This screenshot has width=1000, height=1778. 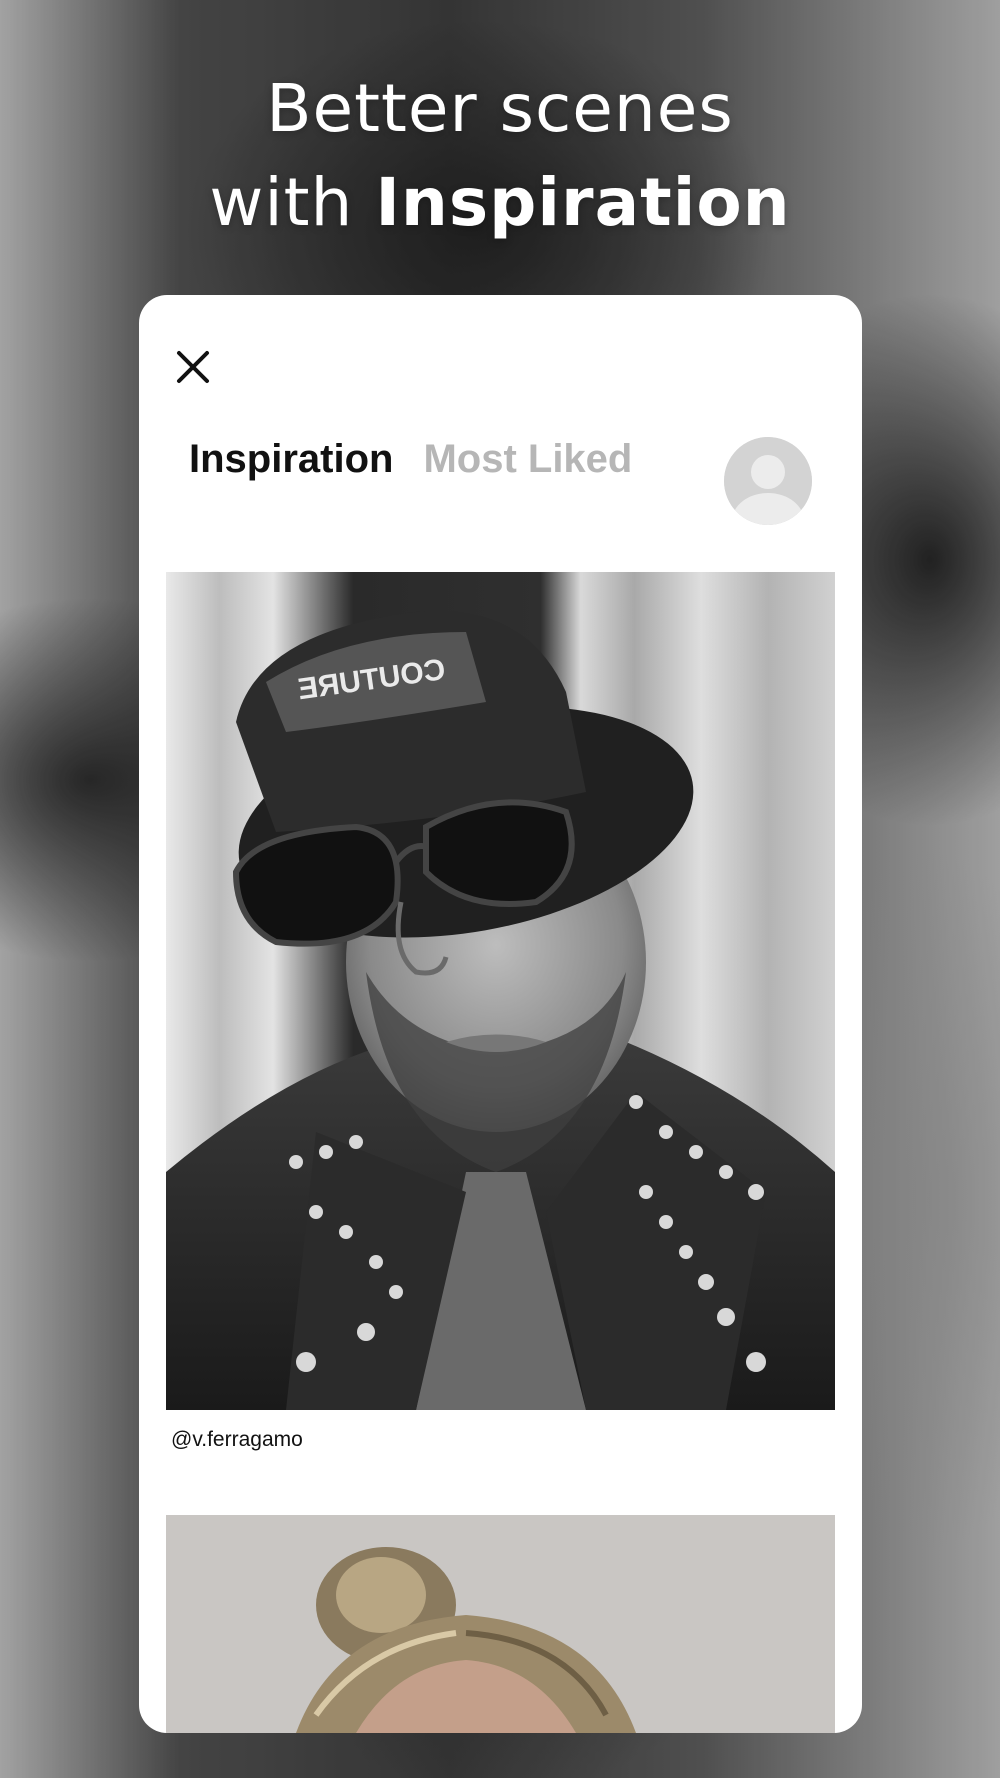 I want to click on promo-headline: Better scenes with Inspiration, so click(x=500, y=156).